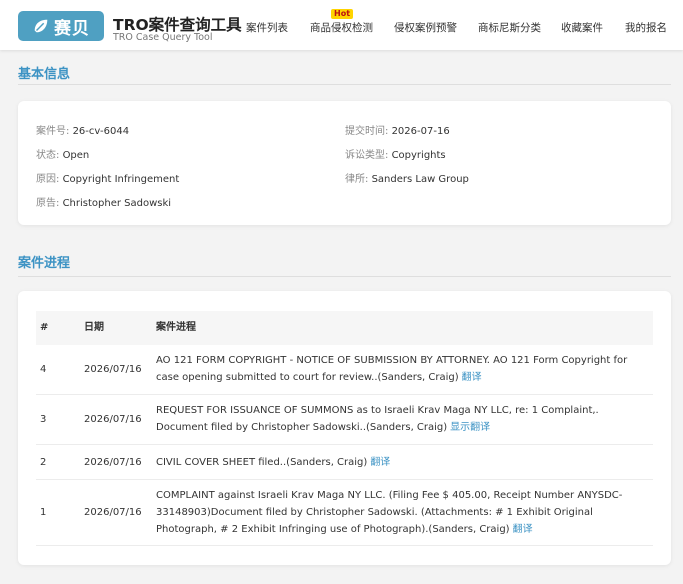  What do you see at coordinates (420, 179) in the screenshot?
I see `lawyer-value: Sanders Law Group` at bounding box center [420, 179].